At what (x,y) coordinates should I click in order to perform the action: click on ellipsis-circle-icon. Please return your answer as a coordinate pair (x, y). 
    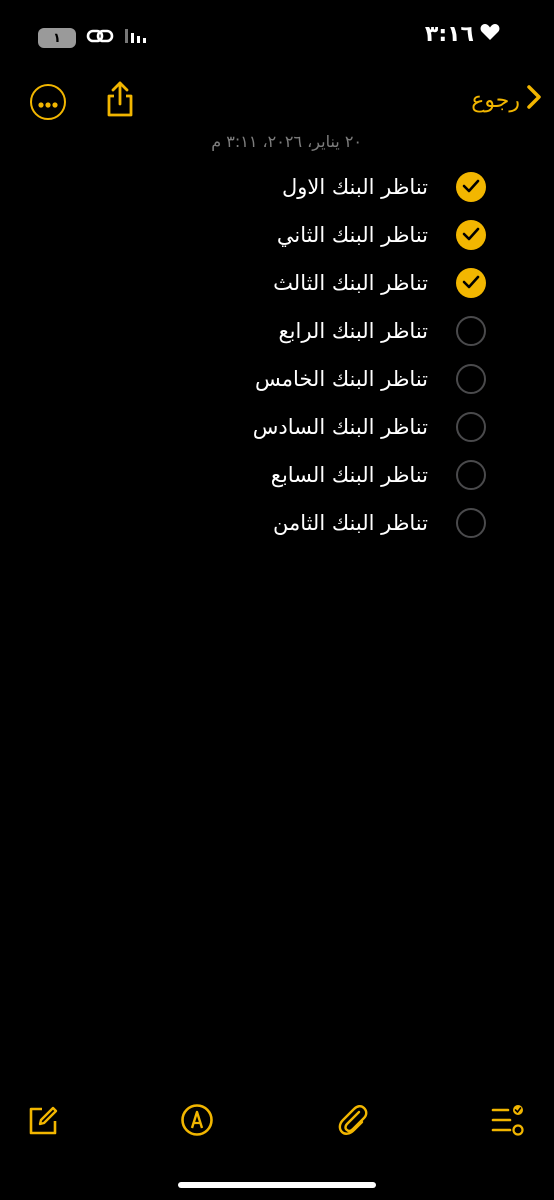
    Looking at the image, I should click on (48, 102).